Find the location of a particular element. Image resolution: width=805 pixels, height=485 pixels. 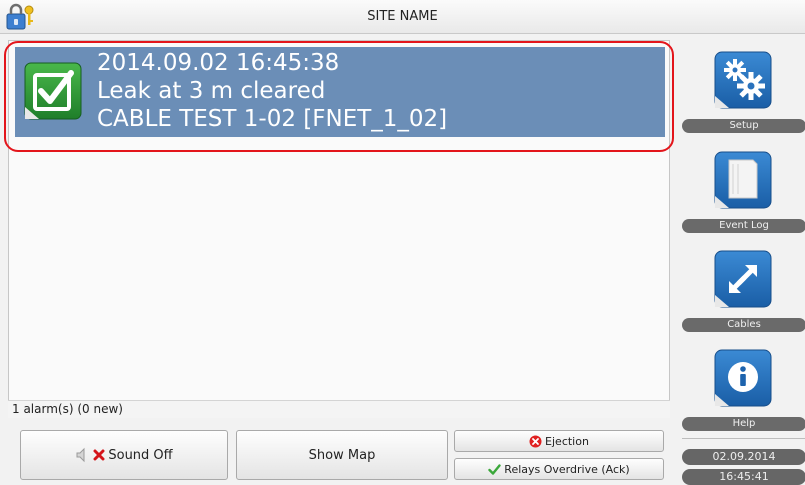

show-map-label: Show Map is located at coordinates (342, 455).